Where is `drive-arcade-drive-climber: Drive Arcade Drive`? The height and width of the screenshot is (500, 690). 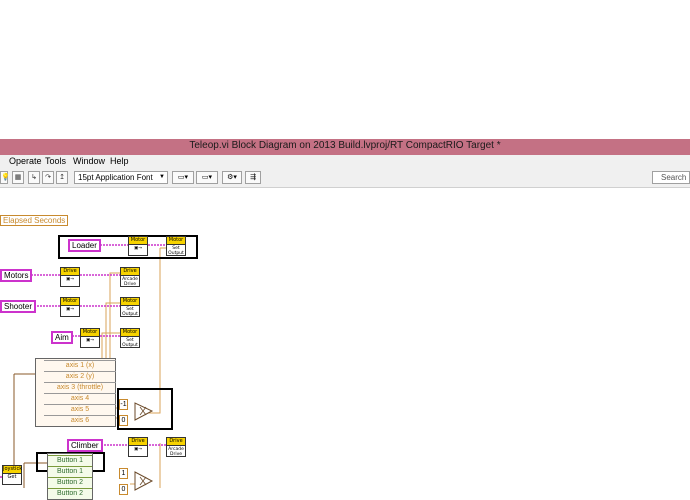
drive-arcade-drive-climber: Drive Arcade Drive is located at coordinates (176, 447).